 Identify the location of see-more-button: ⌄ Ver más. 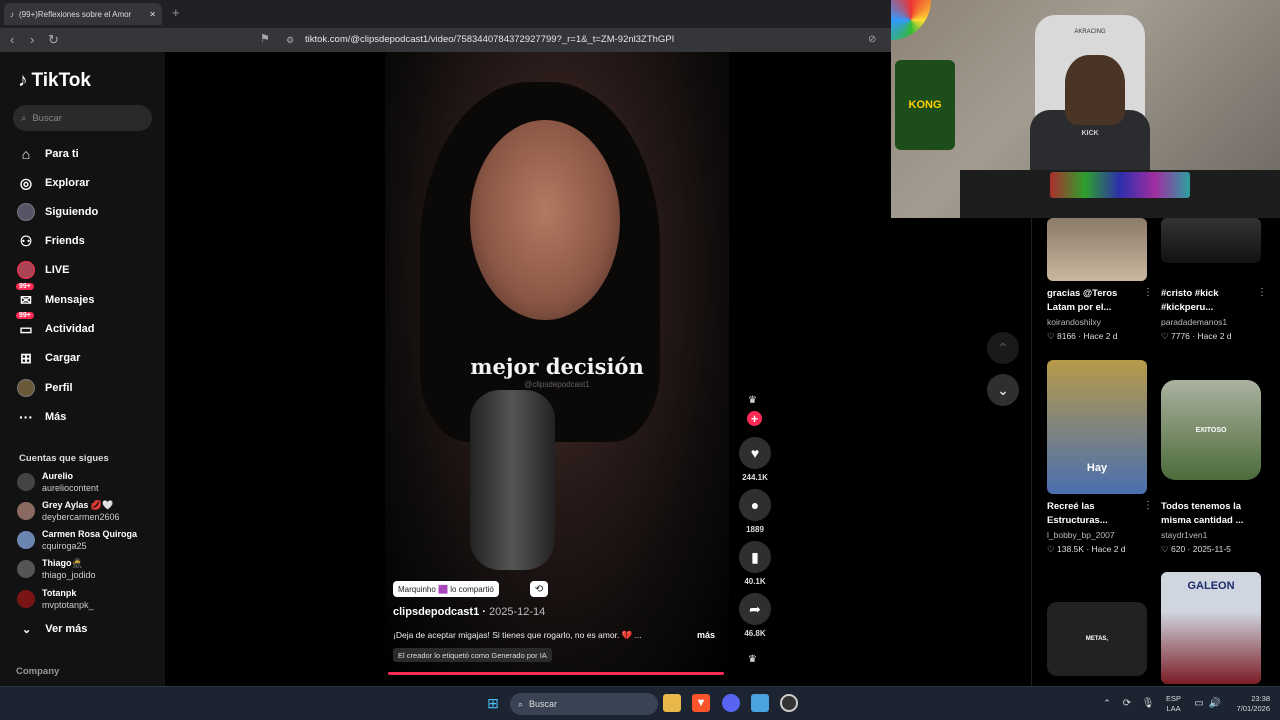
(54, 629).